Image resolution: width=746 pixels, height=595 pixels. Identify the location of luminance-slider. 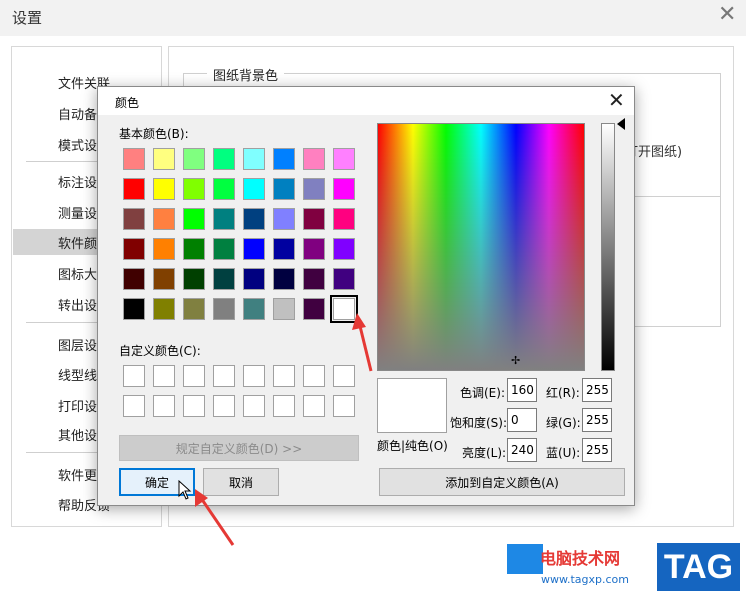
(608, 247).